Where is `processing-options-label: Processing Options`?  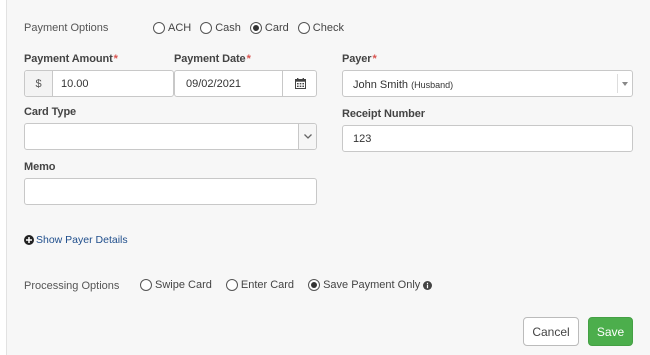
processing-options-label: Processing Options is located at coordinates (72, 286).